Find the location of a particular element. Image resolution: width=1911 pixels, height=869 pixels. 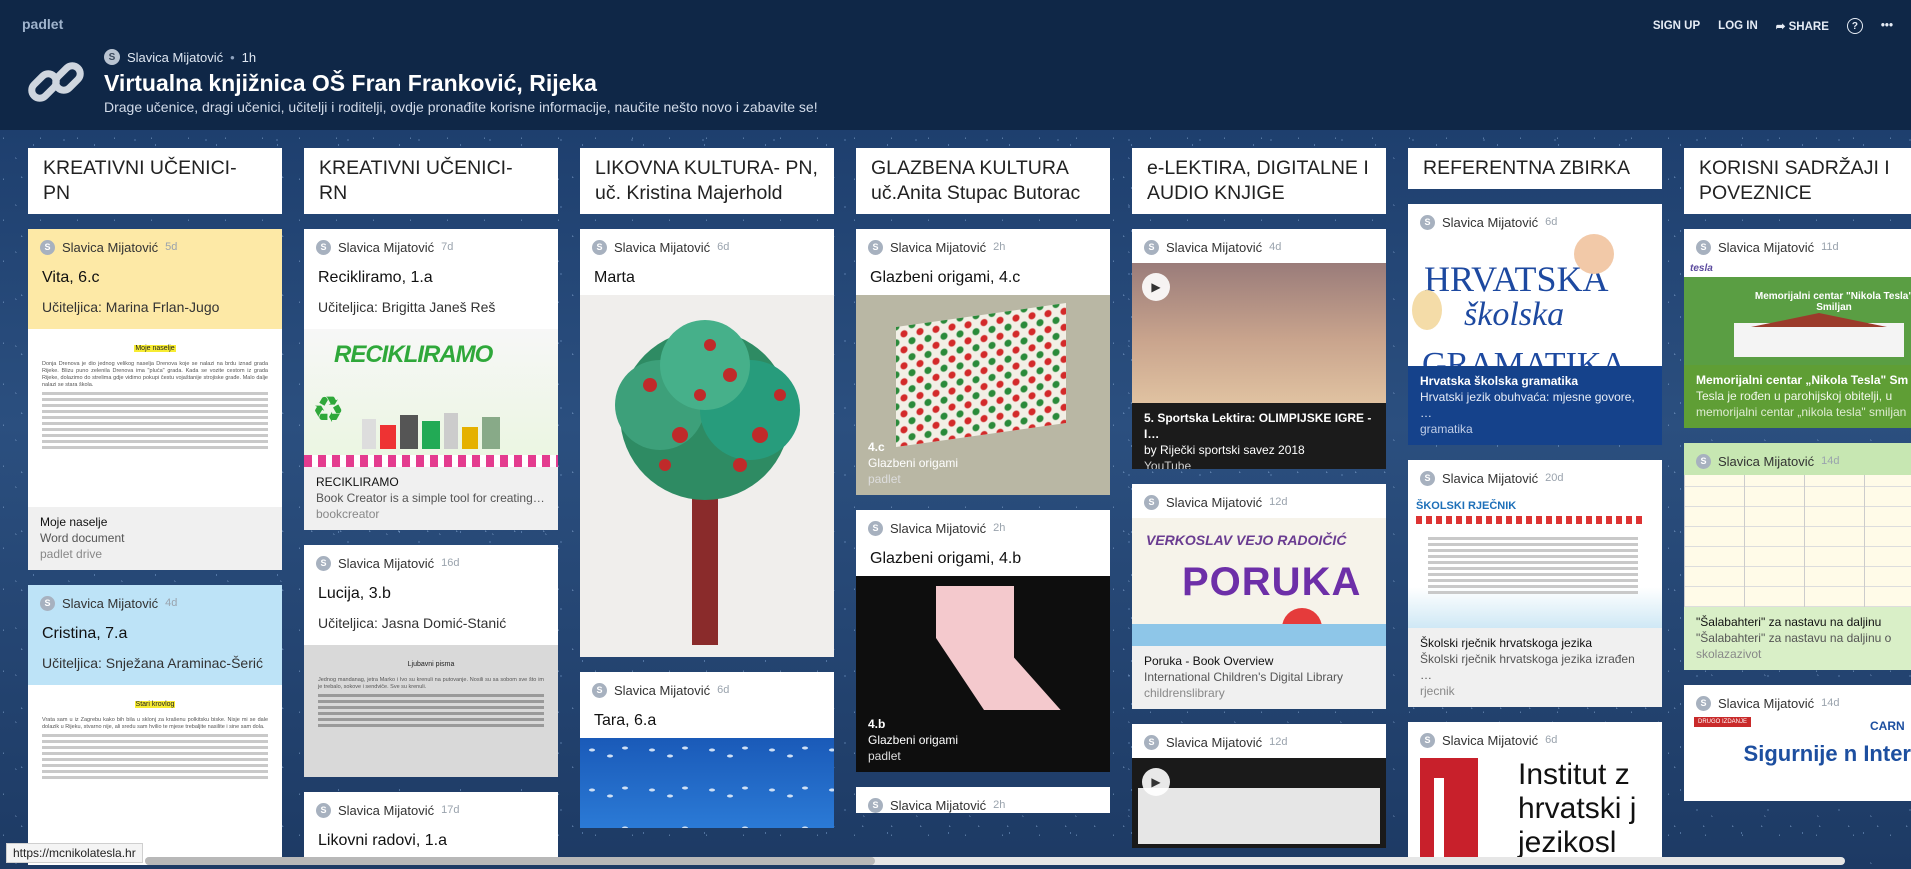

chain-link-icon is located at coordinates (56, 82).